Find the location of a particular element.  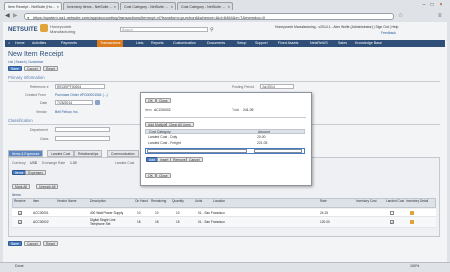

col-inventory-cost: Inventory Cost is located at coordinates (366, 201).